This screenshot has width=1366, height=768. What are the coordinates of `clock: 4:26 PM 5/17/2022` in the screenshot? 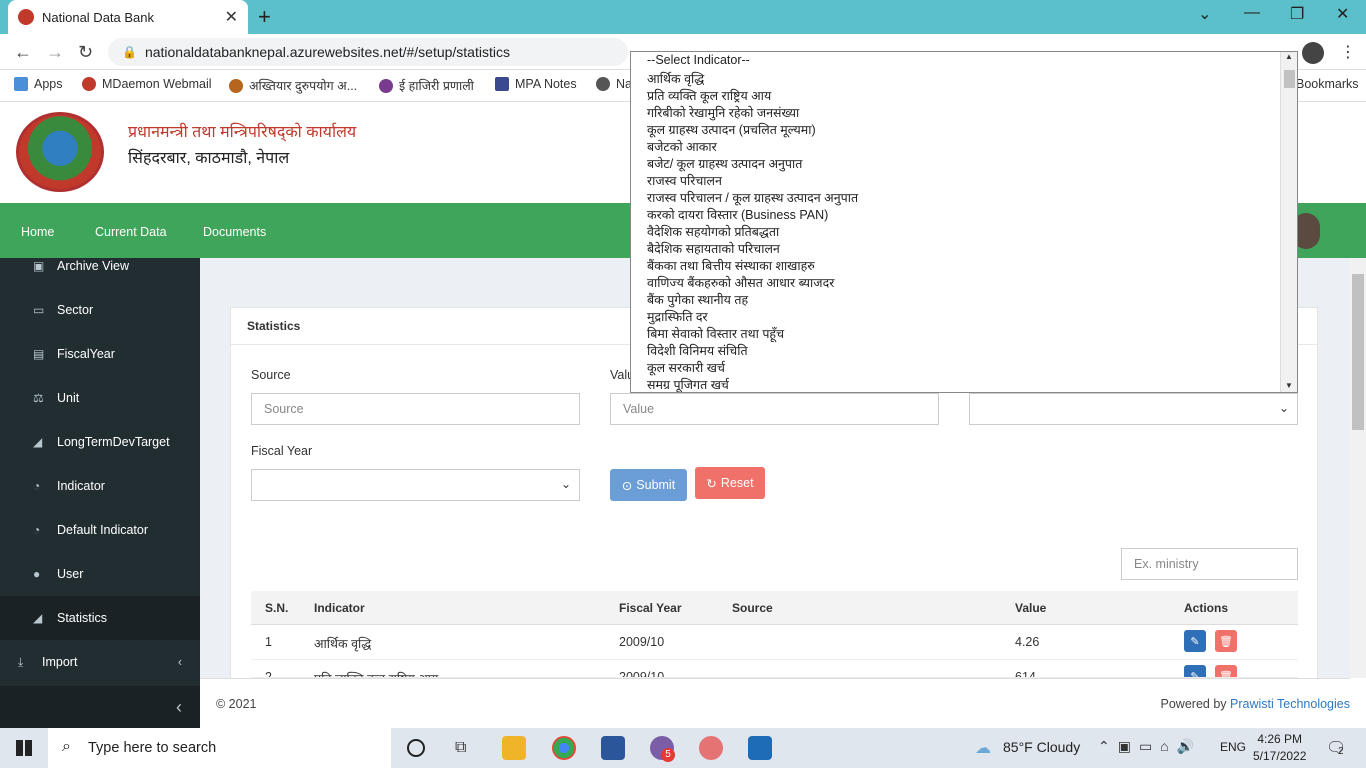 It's located at (1279, 748).